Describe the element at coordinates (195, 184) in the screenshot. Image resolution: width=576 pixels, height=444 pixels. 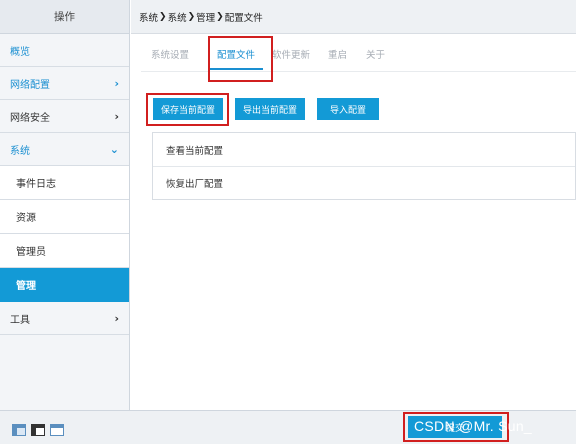
I see `list-item-label: 恢复出厂配置` at that location.